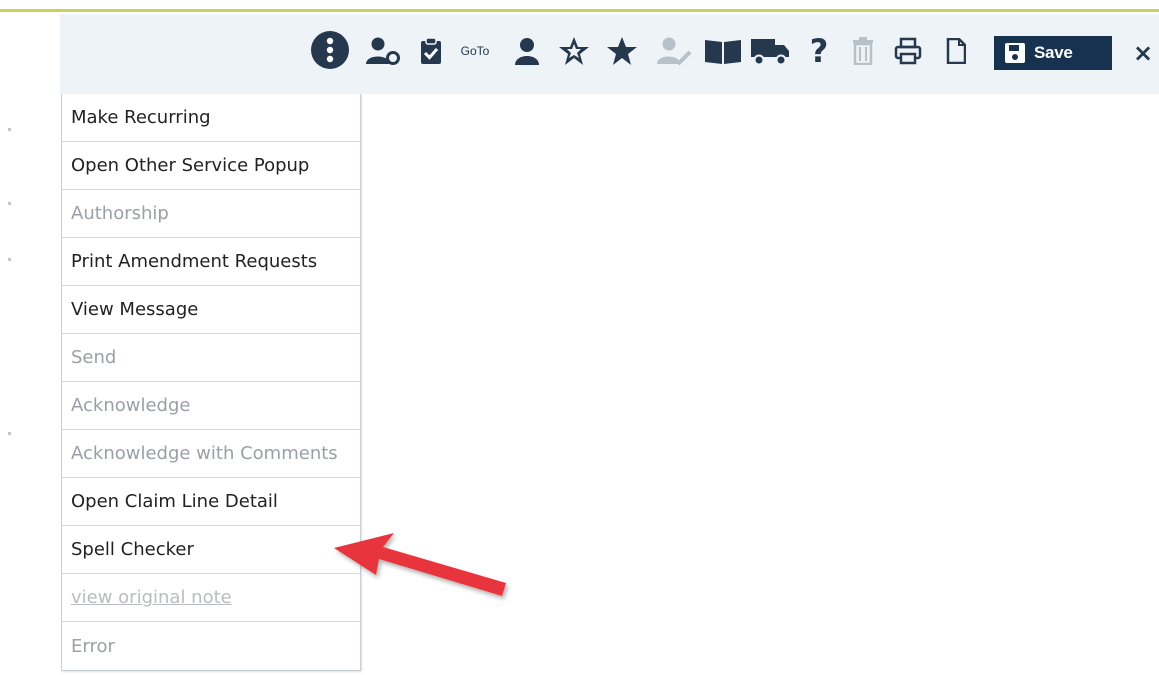  I want to click on menu-item-acknowledge-with-comments: Acknowledge with Comments, so click(211, 454).